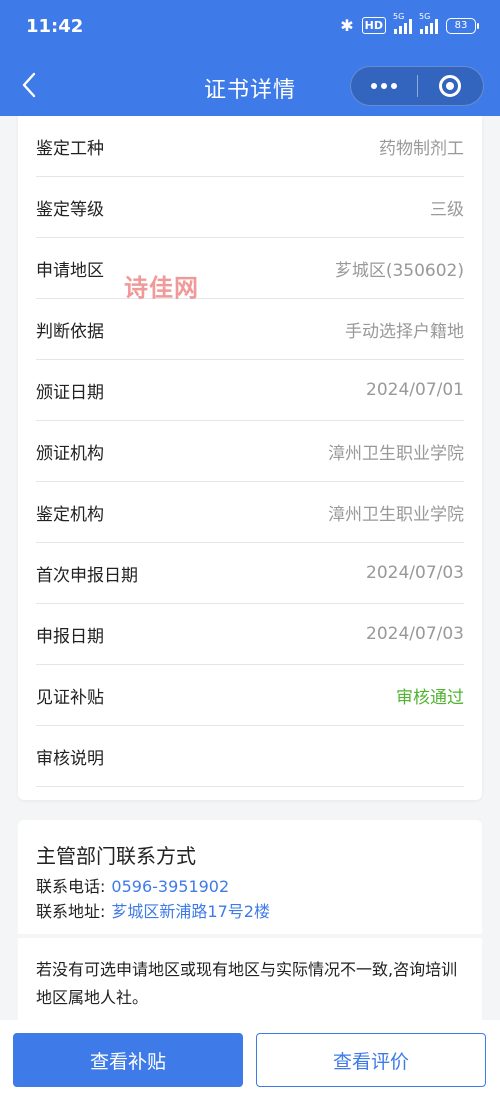 Image resolution: width=500 pixels, height=1100 pixels. I want to click on detail-label: 见证补贴, so click(70, 697).